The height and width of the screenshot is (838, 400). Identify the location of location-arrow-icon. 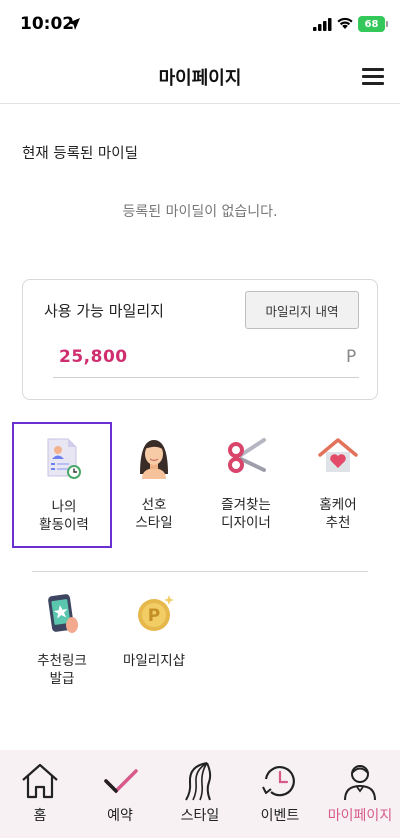
(74, 24).